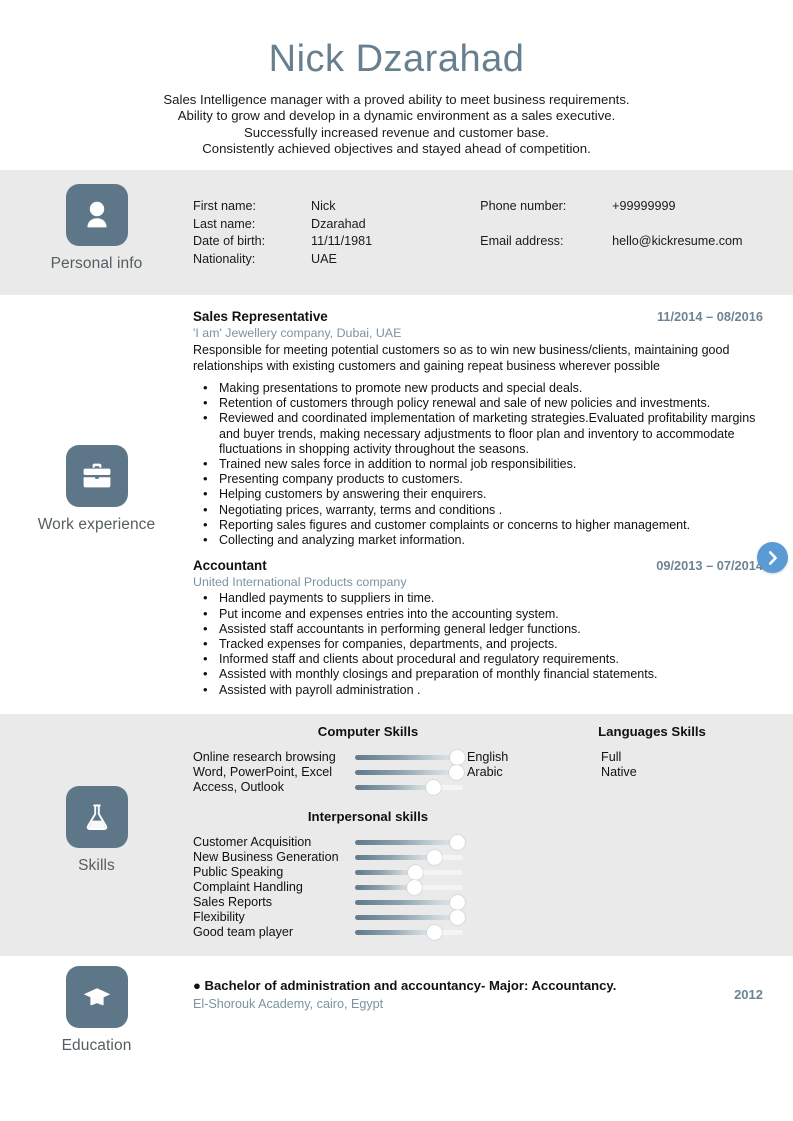  What do you see at coordinates (96, 865) in the screenshot?
I see `sidebar-label-skills: Skills` at bounding box center [96, 865].